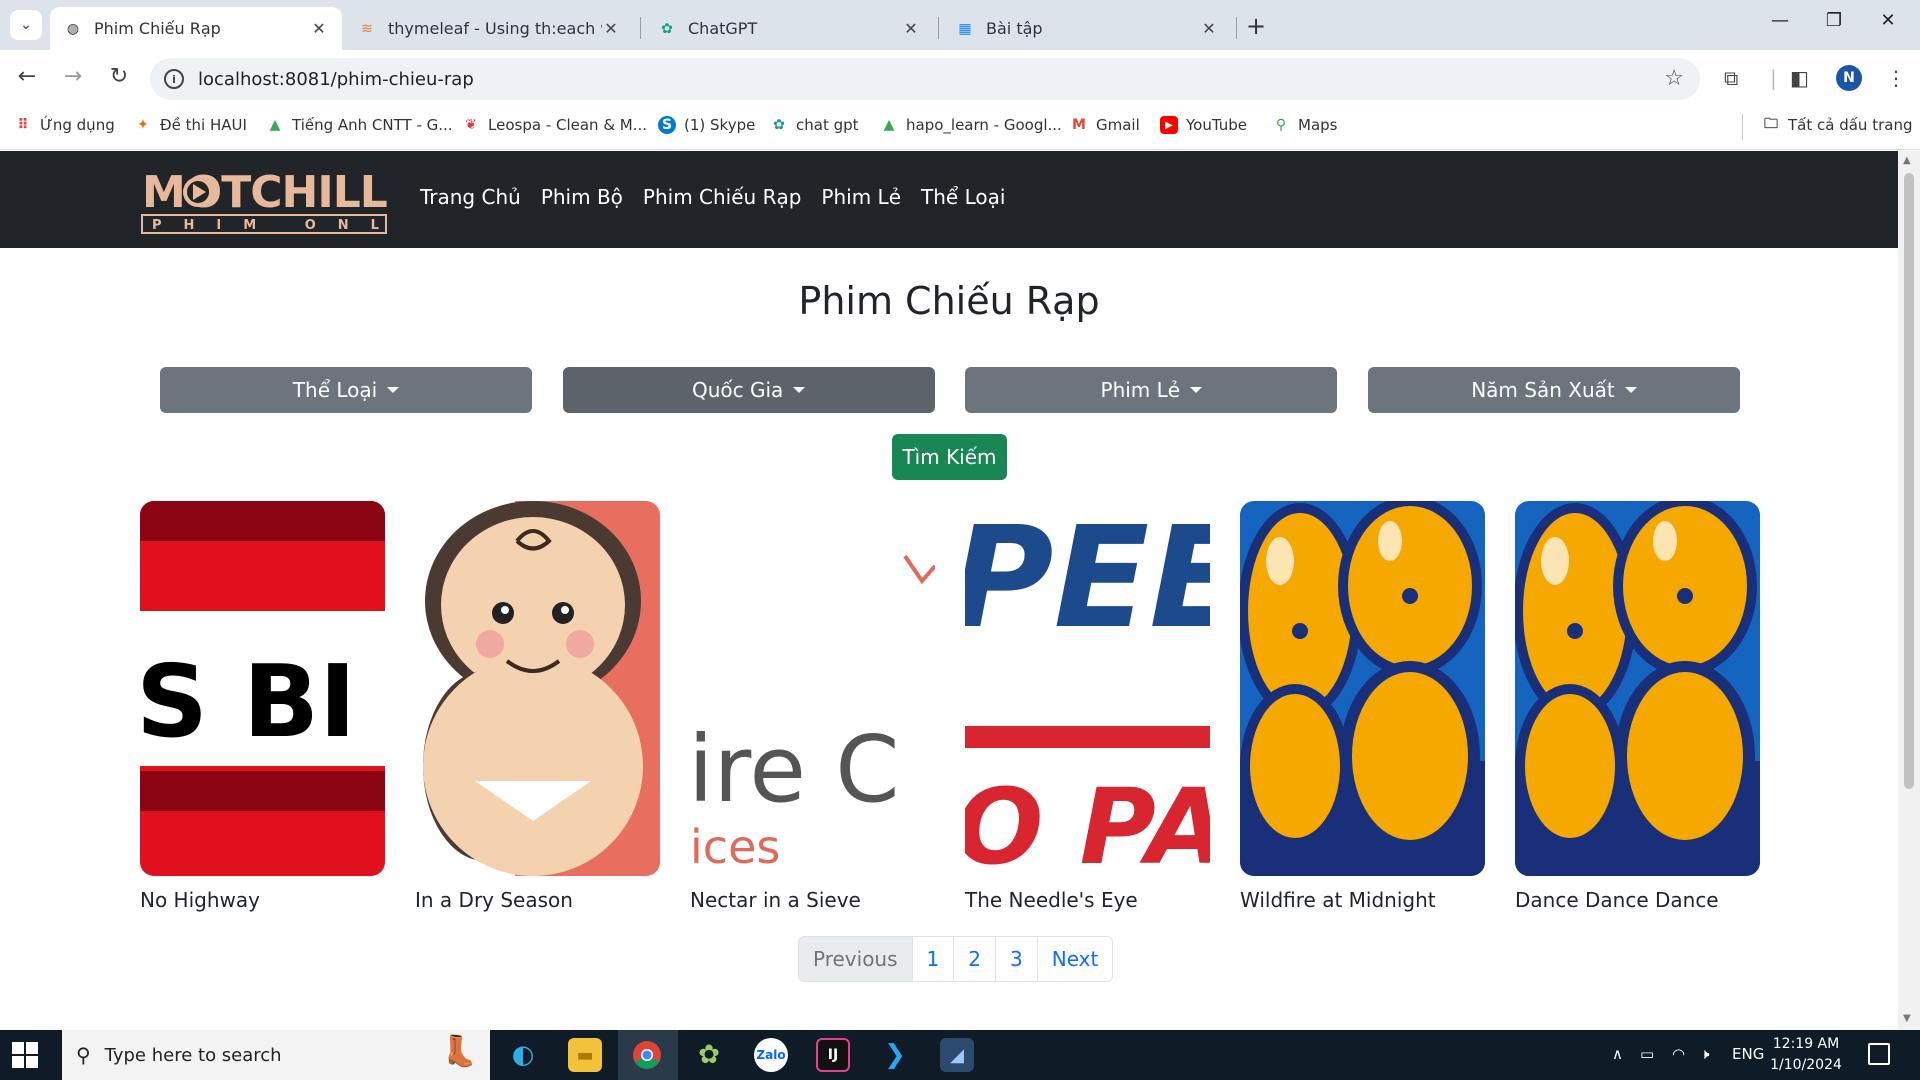  What do you see at coordinates (1079, 125) in the screenshot?
I see `gmail-icon: M` at bounding box center [1079, 125].